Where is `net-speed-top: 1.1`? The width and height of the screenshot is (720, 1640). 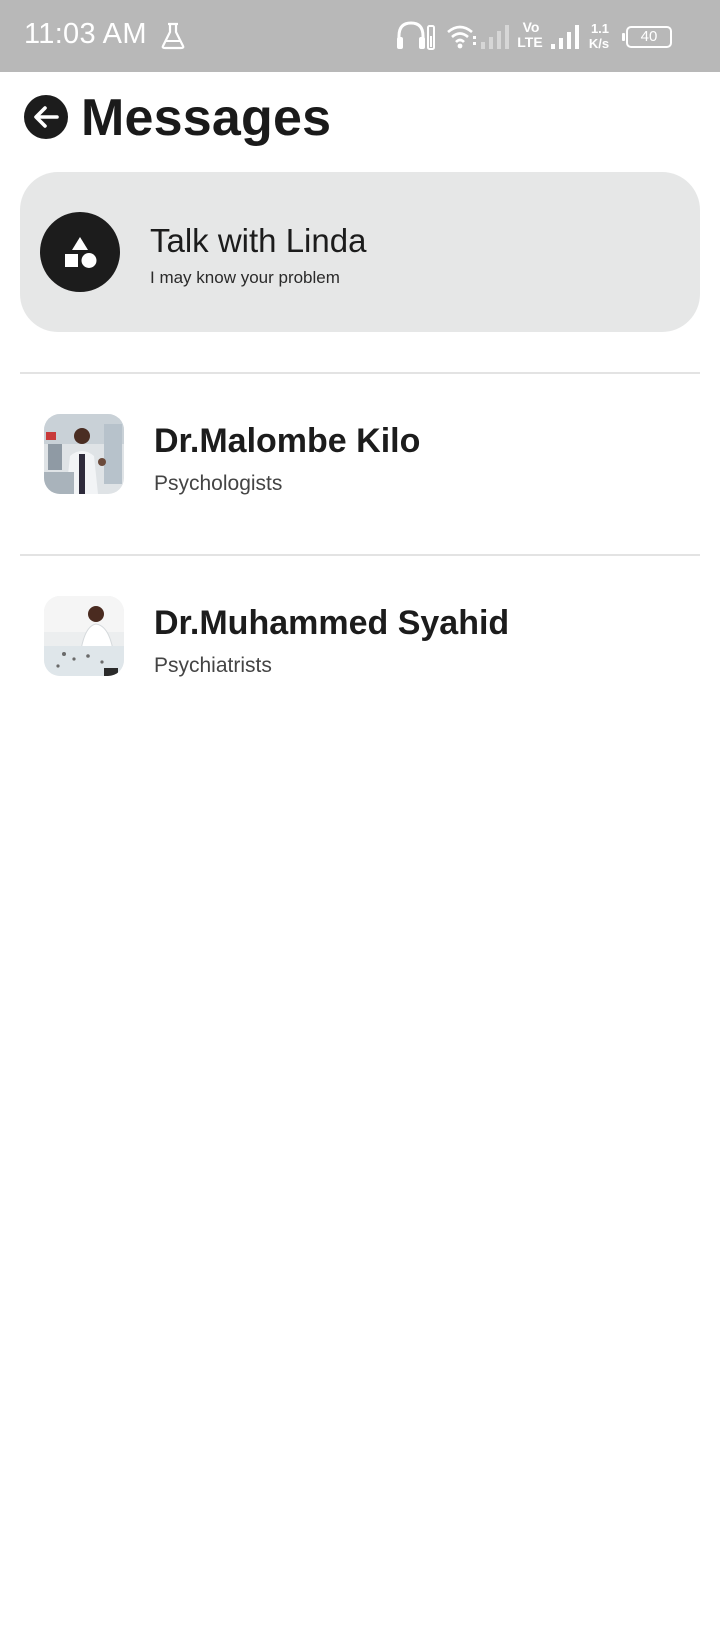 net-speed-top: 1.1 is located at coordinates (600, 28).